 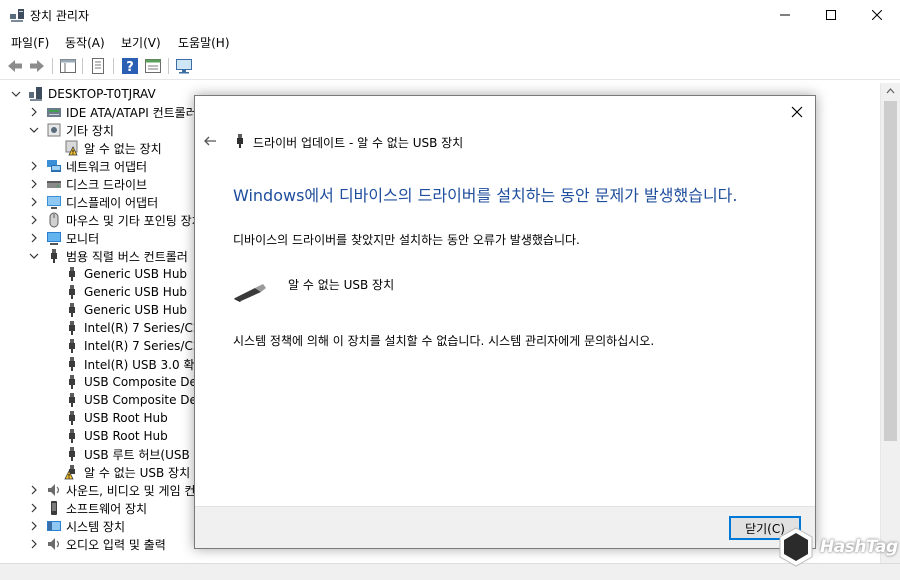 What do you see at coordinates (71, 148) in the screenshot?
I see `unknown-device-warning-icon` at bounding box center [71, 148].